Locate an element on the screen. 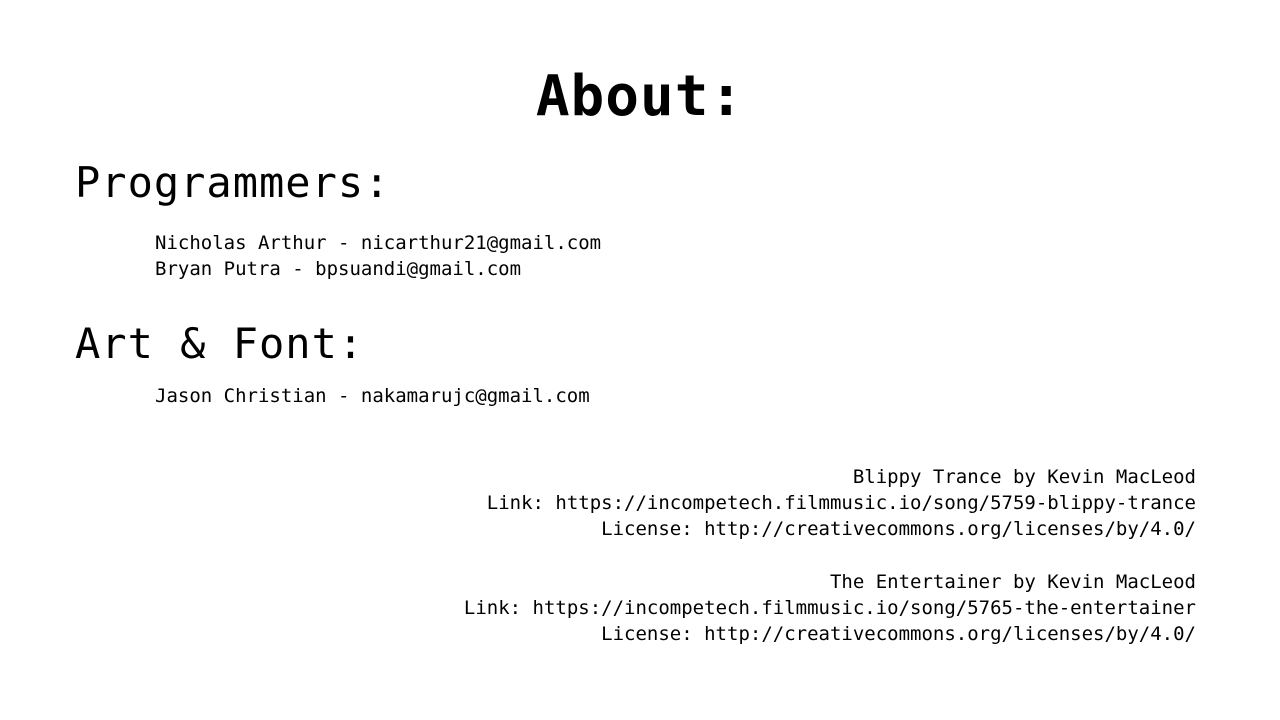  programmer-credit: Nicholas Arthur - nicarthur21@gmail.com is located at coordinates (378, 243).